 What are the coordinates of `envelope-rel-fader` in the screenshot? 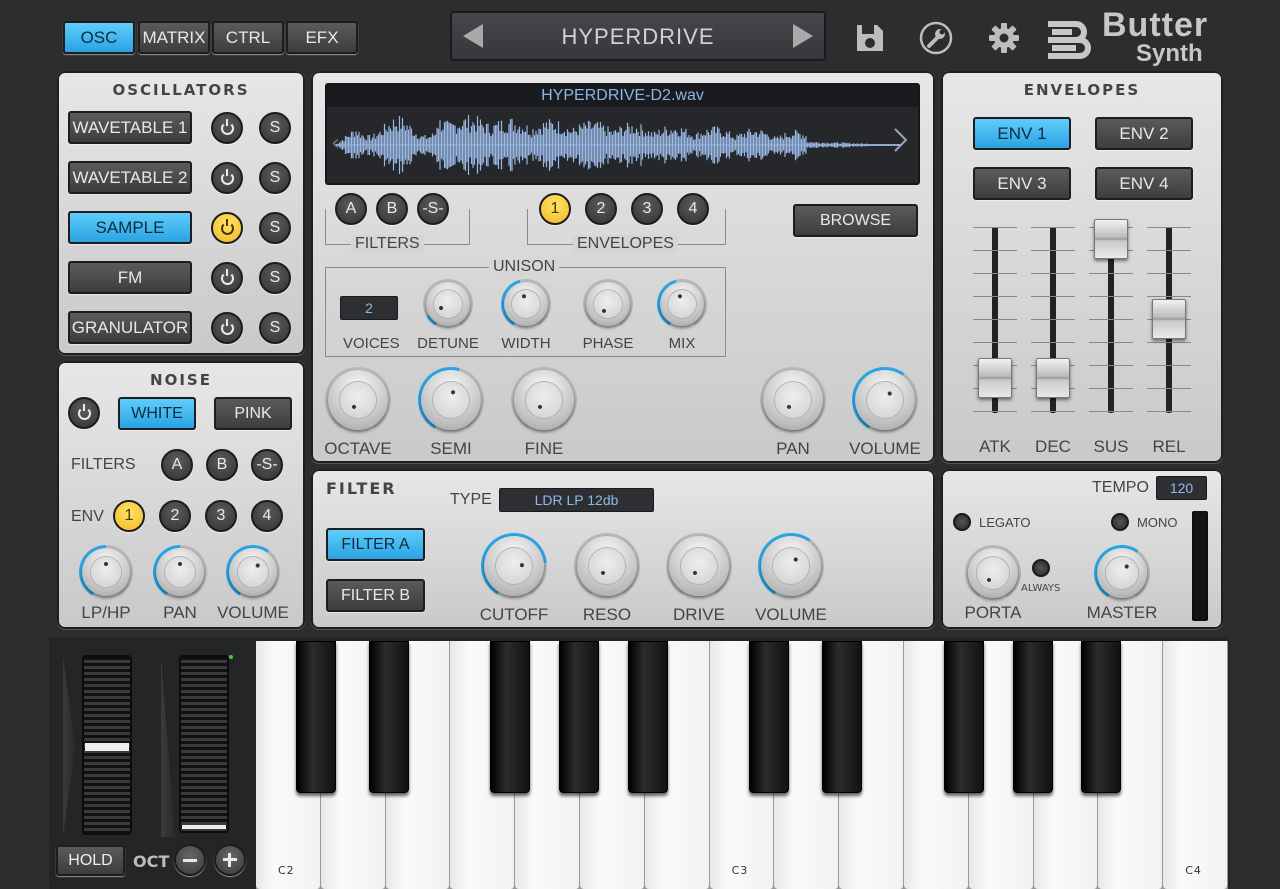 It's located at (1169, 320).